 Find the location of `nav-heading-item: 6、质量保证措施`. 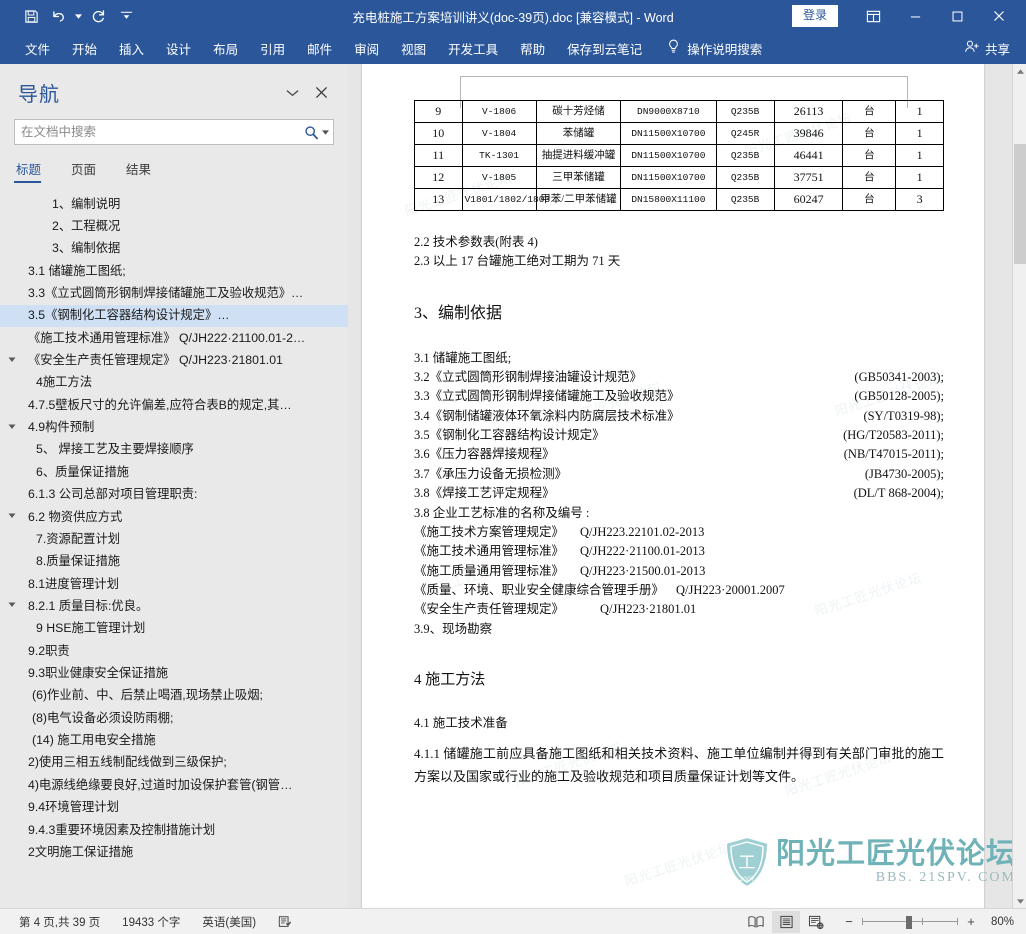

nav-heading-item: 6、质量保证措施 is located at coordinates (174, 472).